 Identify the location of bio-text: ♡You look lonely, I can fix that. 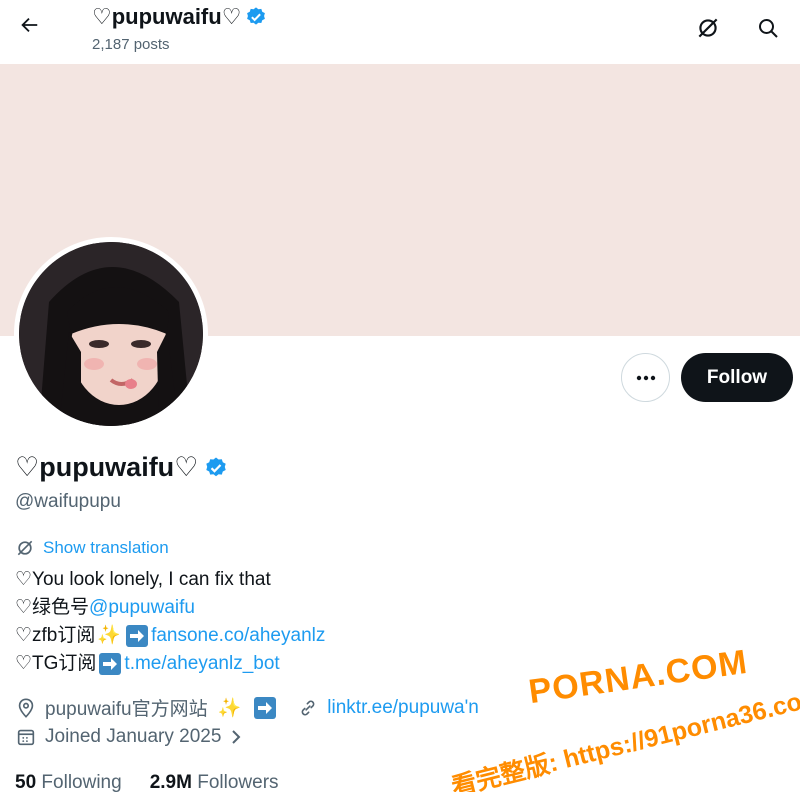
(143, 579).